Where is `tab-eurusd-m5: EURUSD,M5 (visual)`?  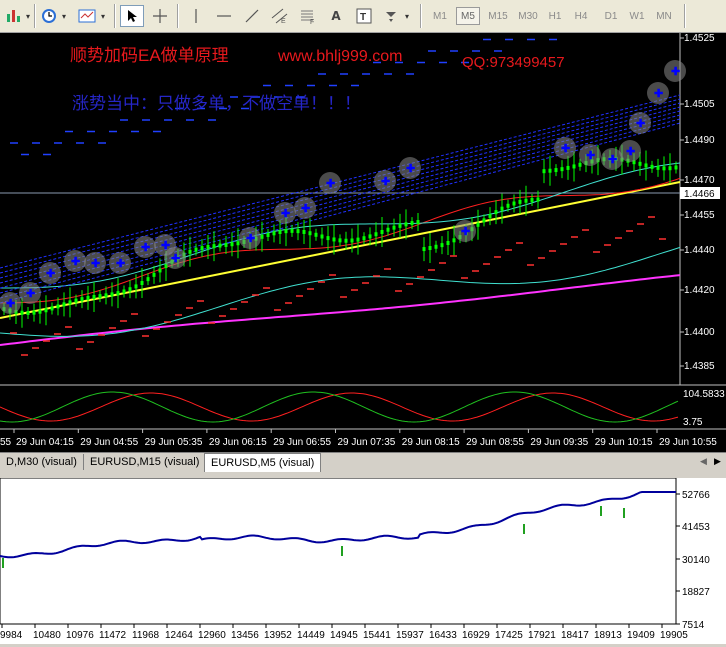
tab-eurusd-m5: EURUSD,M5 (visual) is located at coordinates (263, 462).